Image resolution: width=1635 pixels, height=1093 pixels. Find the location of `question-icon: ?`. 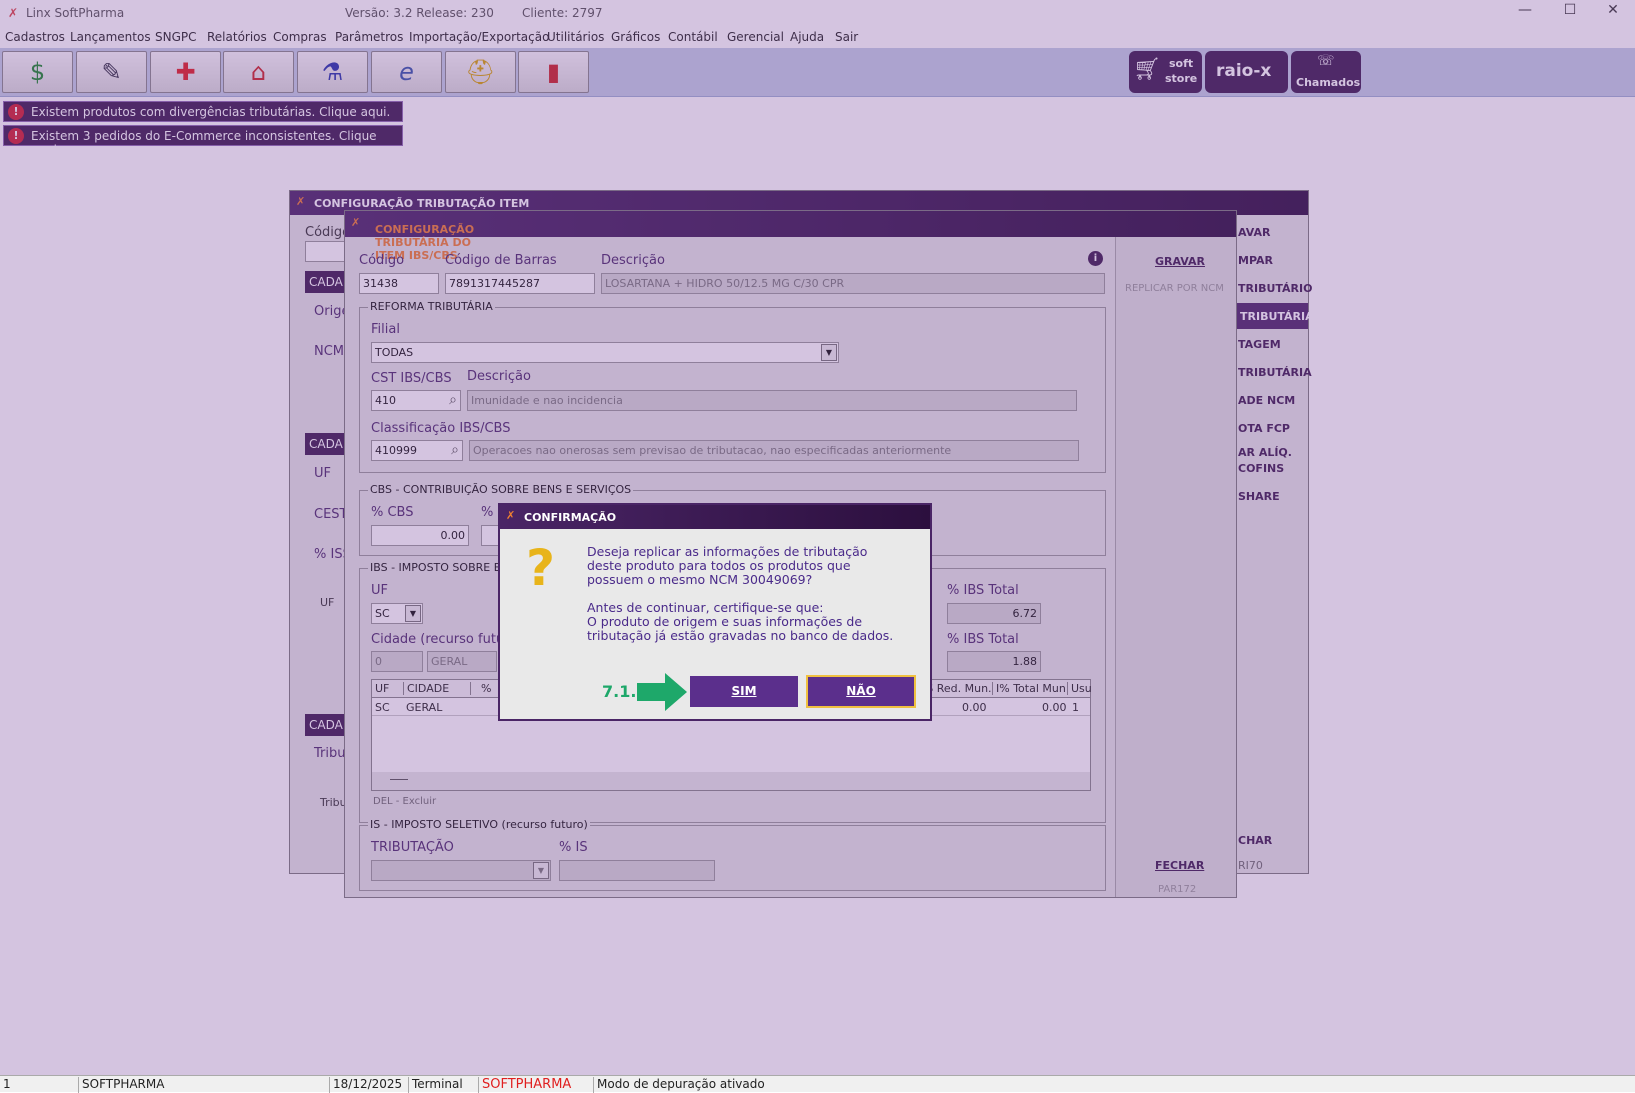

question-icon: ? is located at coordinates (541, 568).